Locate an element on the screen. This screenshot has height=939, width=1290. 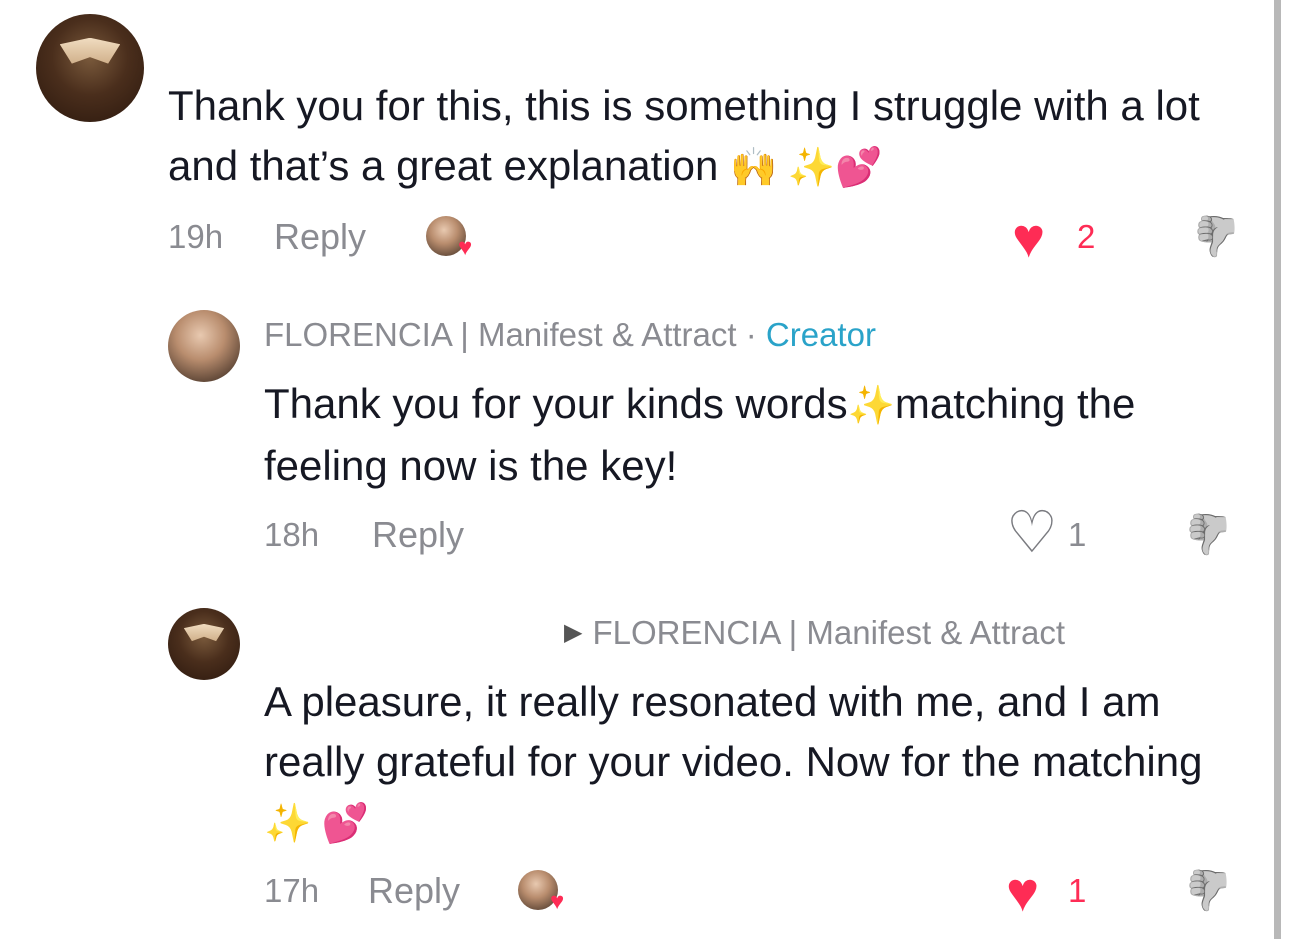
sparkles-emoji: ✨ is located at coordinates (871, 406).